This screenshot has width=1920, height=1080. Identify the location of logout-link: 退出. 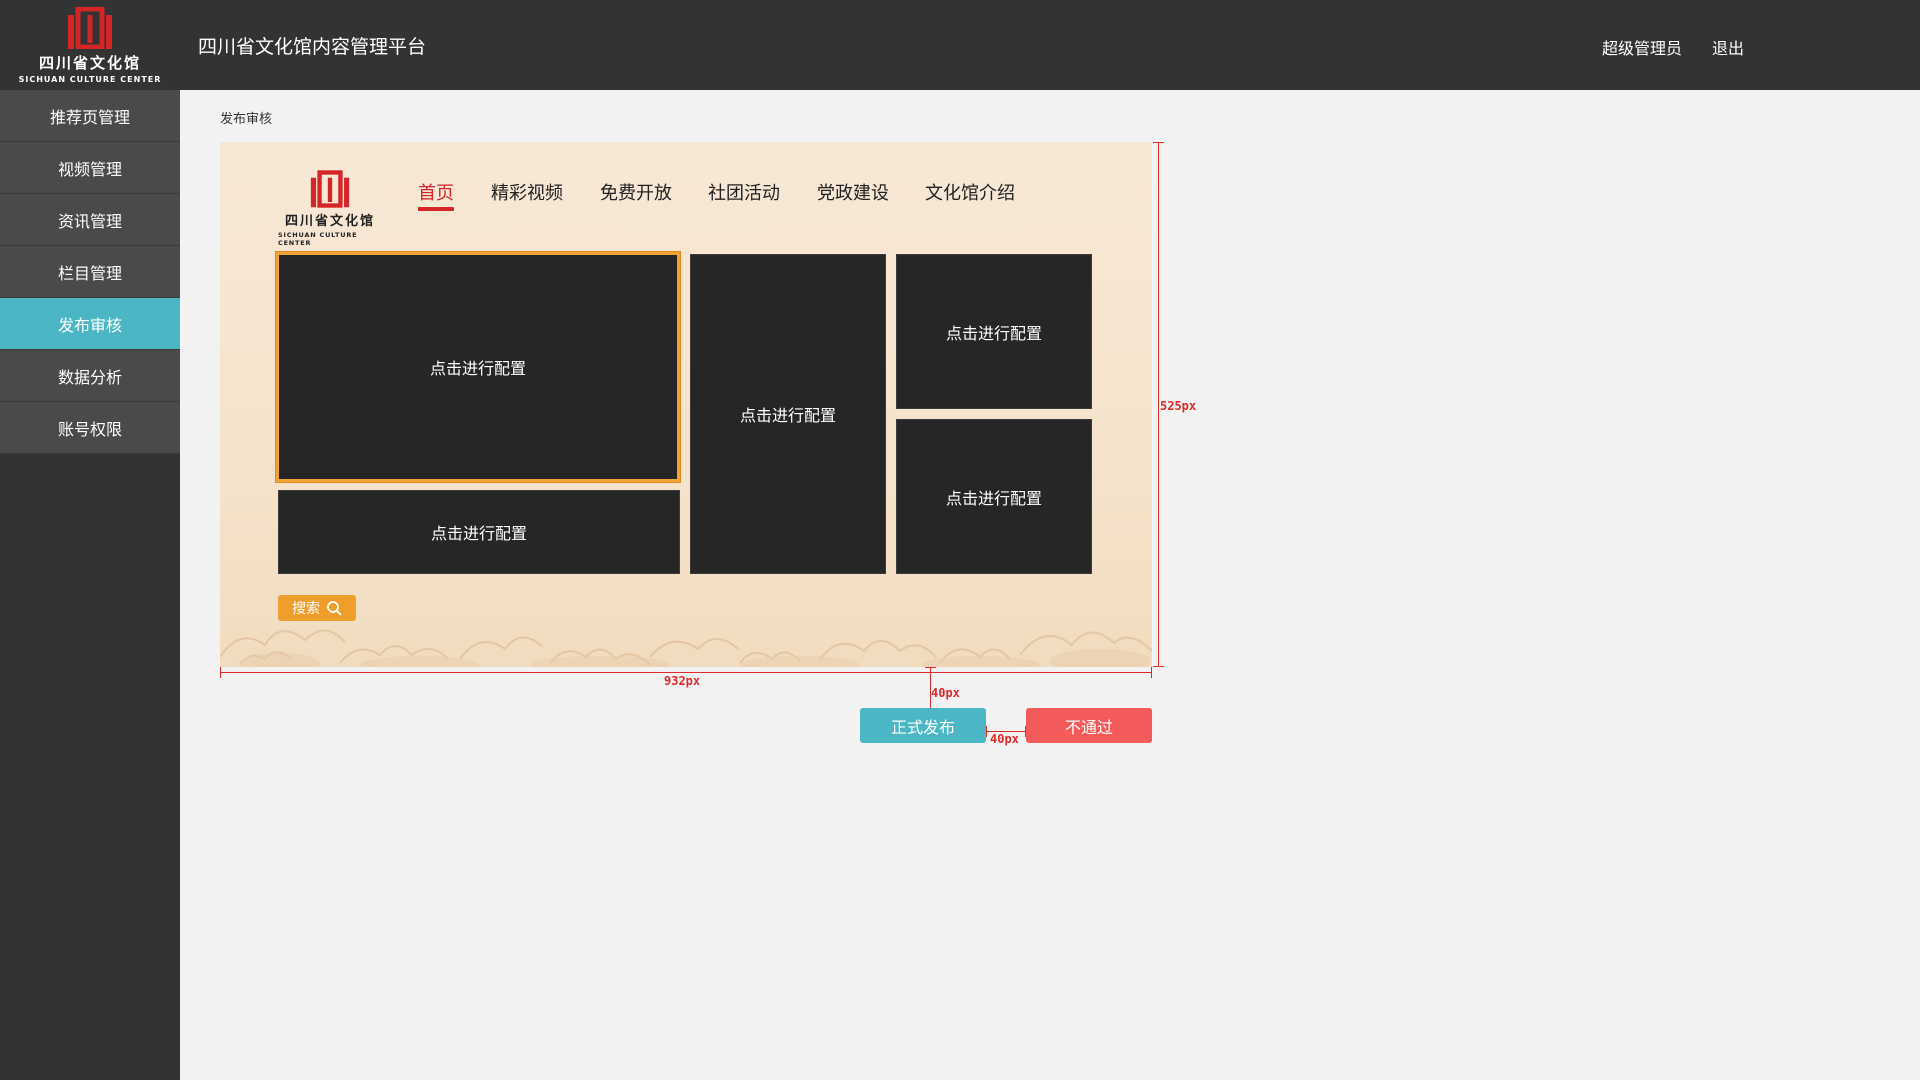
(1728, 47).